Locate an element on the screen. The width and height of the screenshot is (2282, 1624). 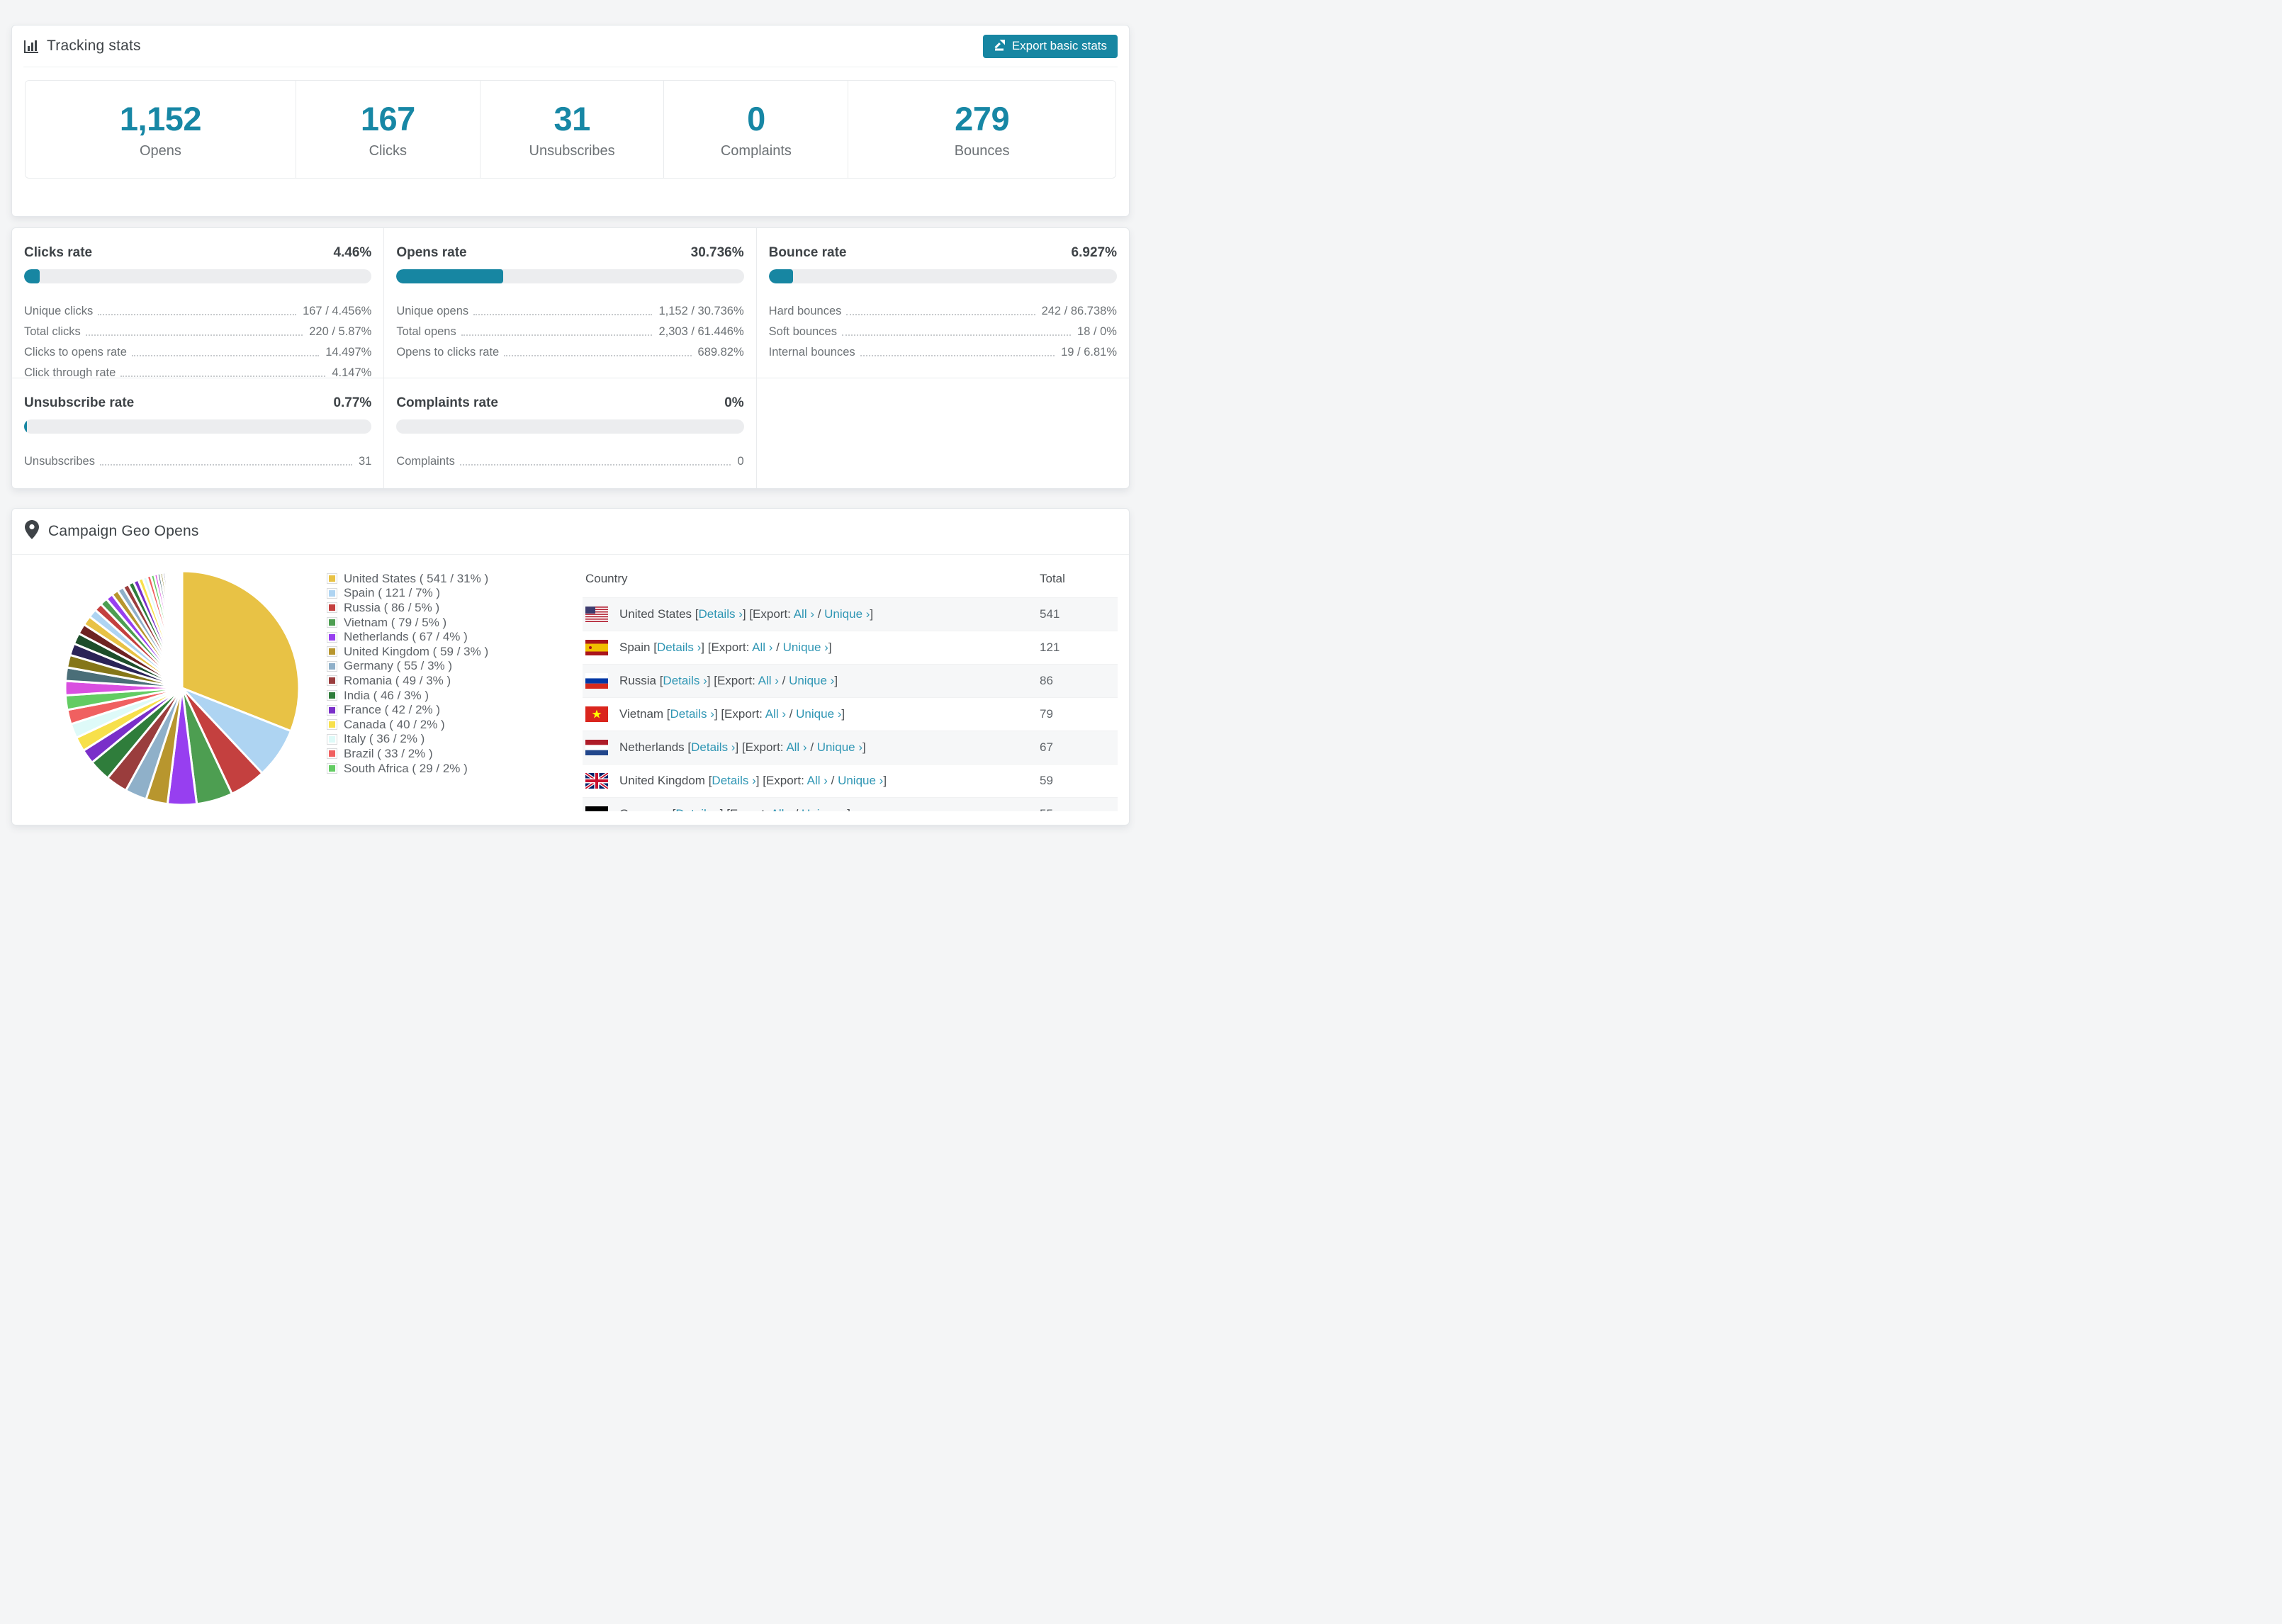
page-title: Tracking stats is located at coordinates (94, 46).